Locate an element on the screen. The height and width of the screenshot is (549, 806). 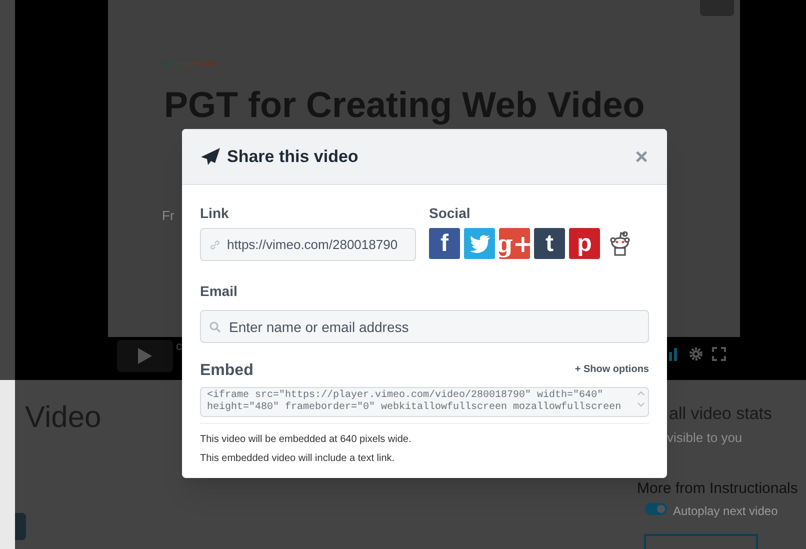
play-icon is located at coordinates (145, 356).